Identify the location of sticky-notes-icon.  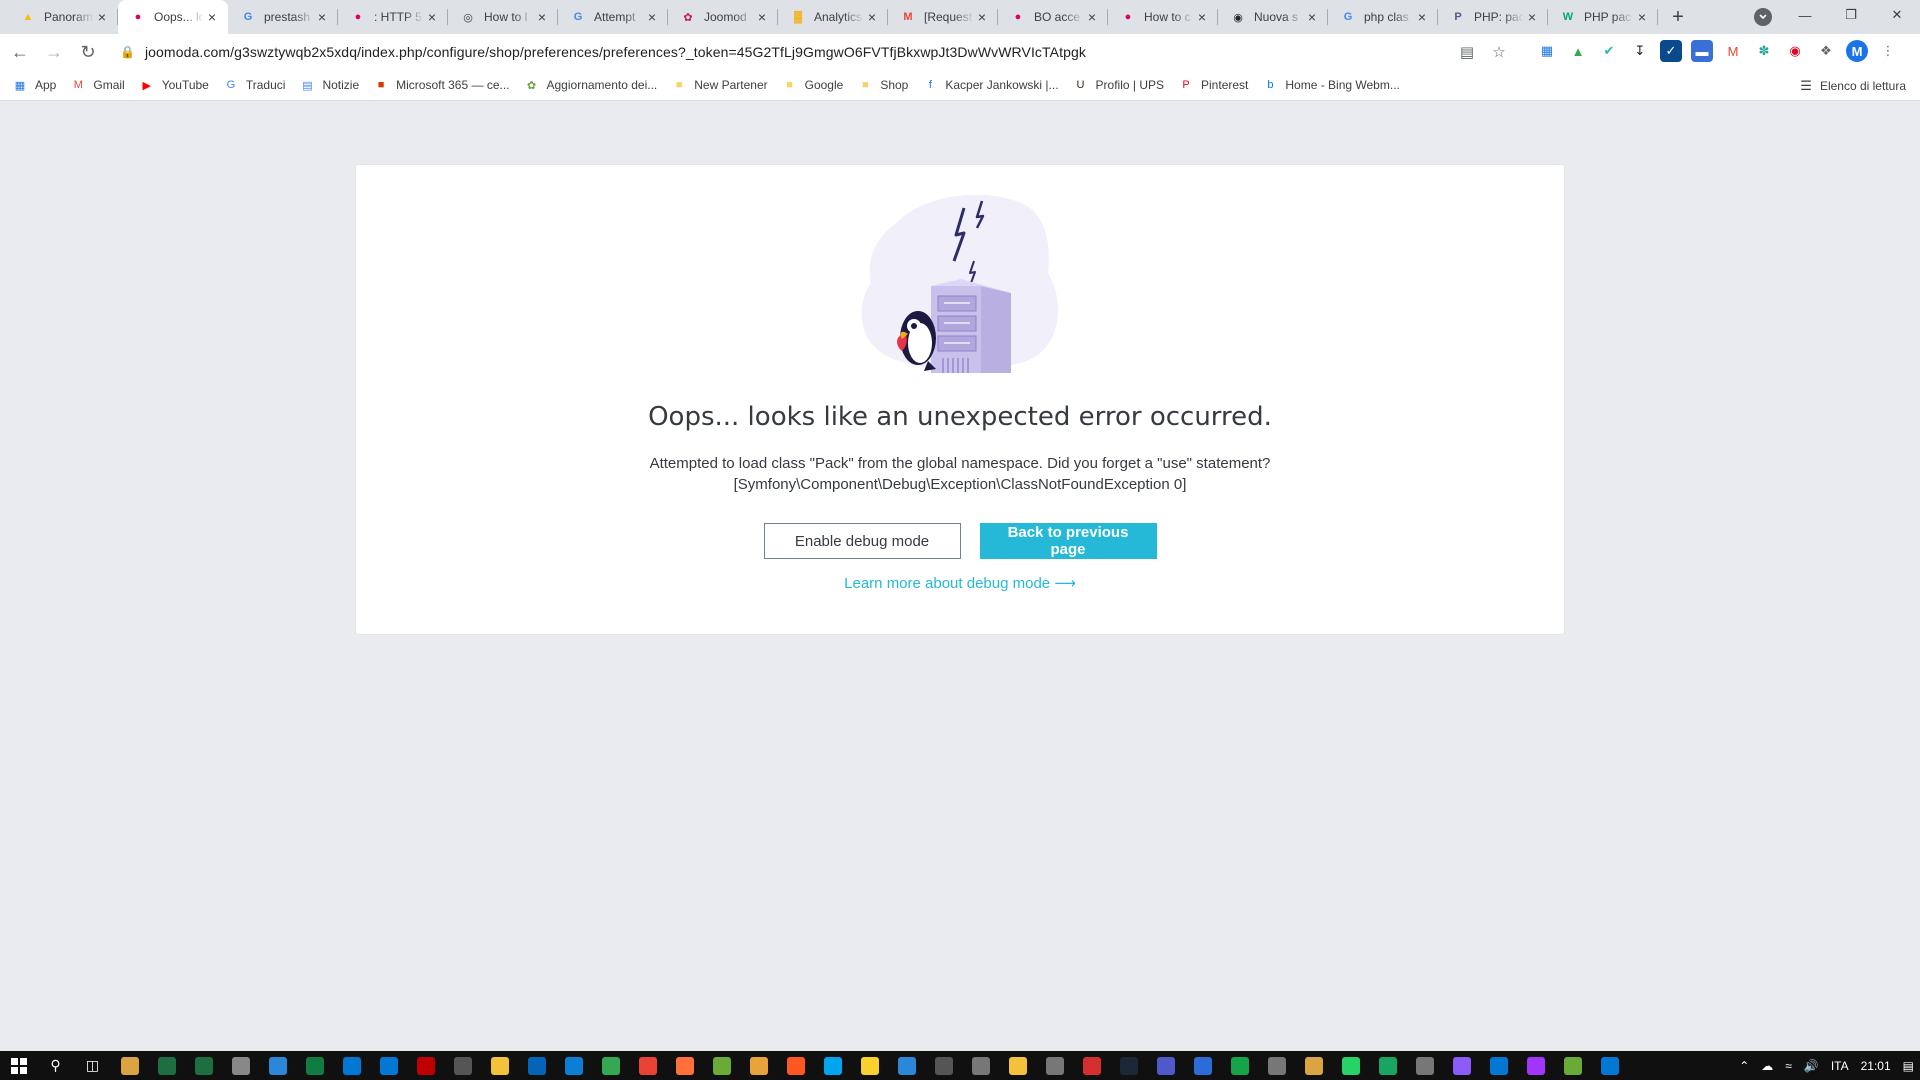
(869, 1065).